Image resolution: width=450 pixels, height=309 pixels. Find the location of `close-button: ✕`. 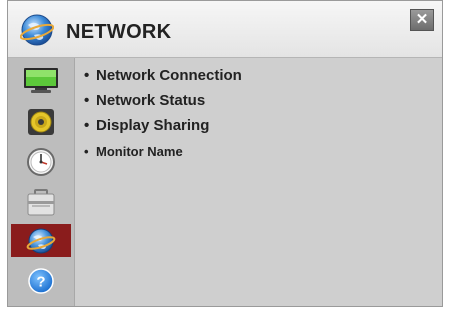

close-button: ✕ is located at coordinates (422, 20).